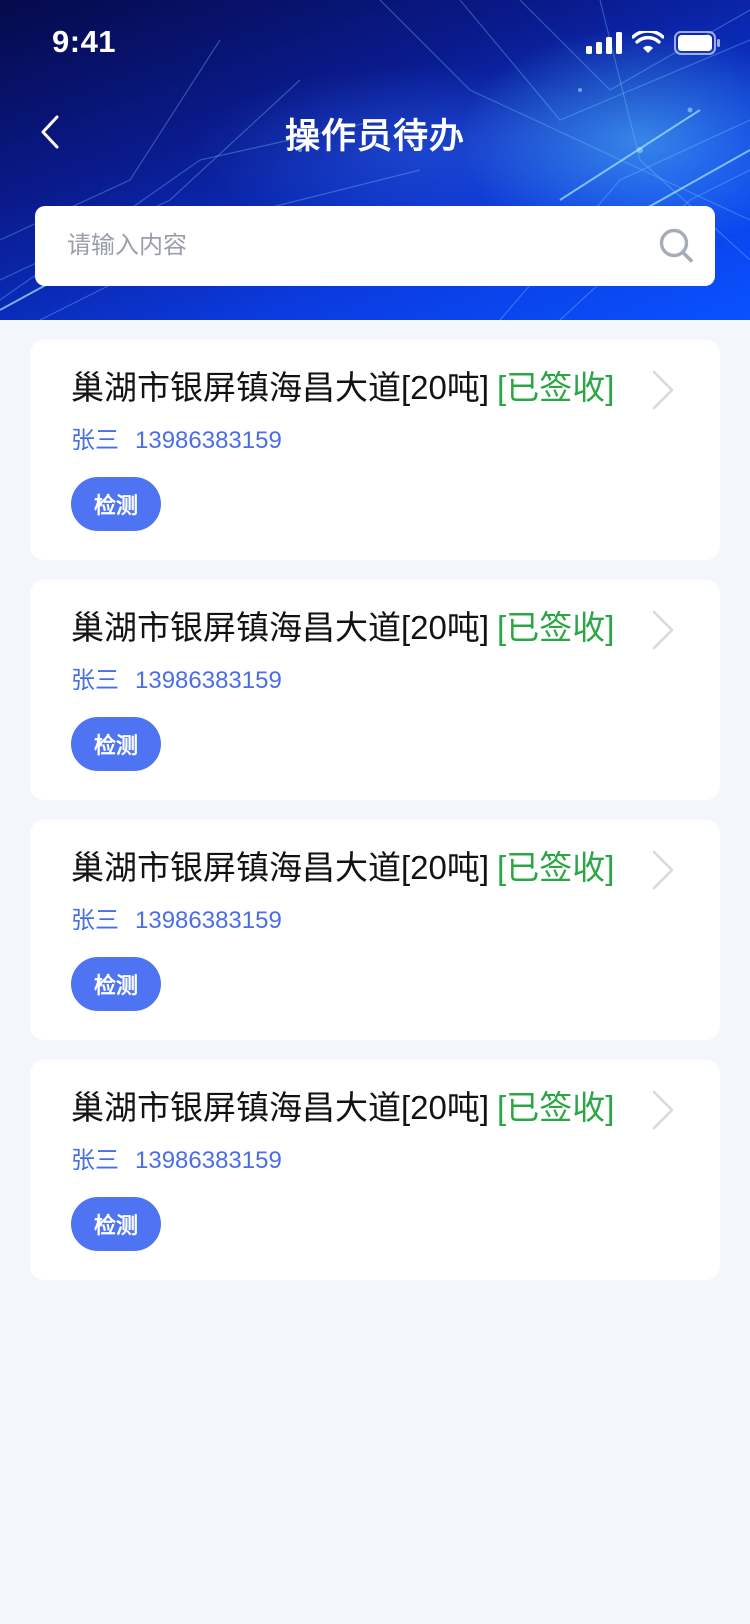  I want to click on signal-icon, so click(604, 43).